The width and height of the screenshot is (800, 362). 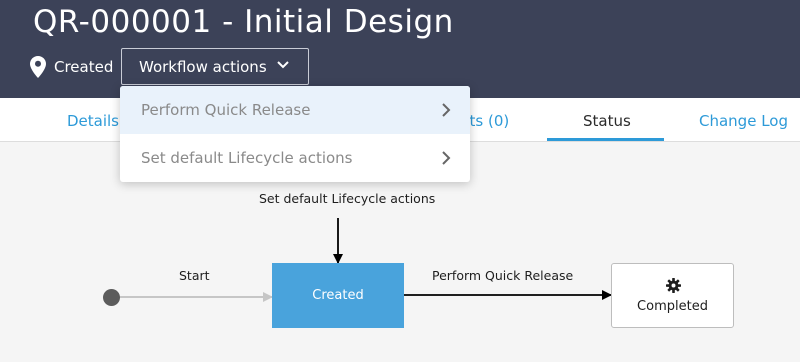 I want to click on menu-item-label: Perform Quick Release, so click(x=226, y=110).